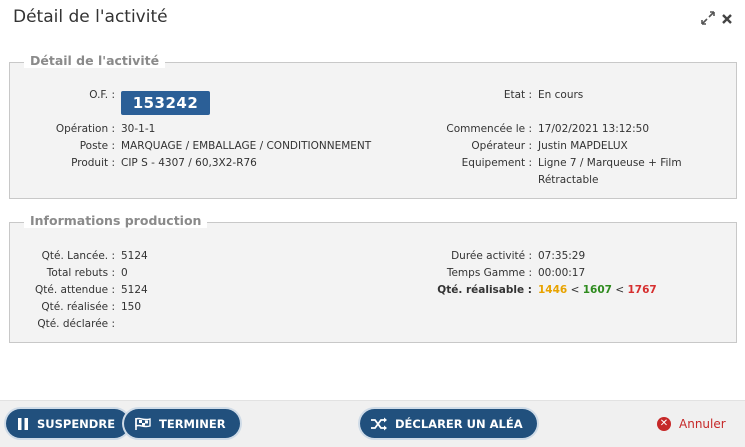  Describe the element at coordinates (23, 424) in the screenshot. I see `pause-icon` at that location.